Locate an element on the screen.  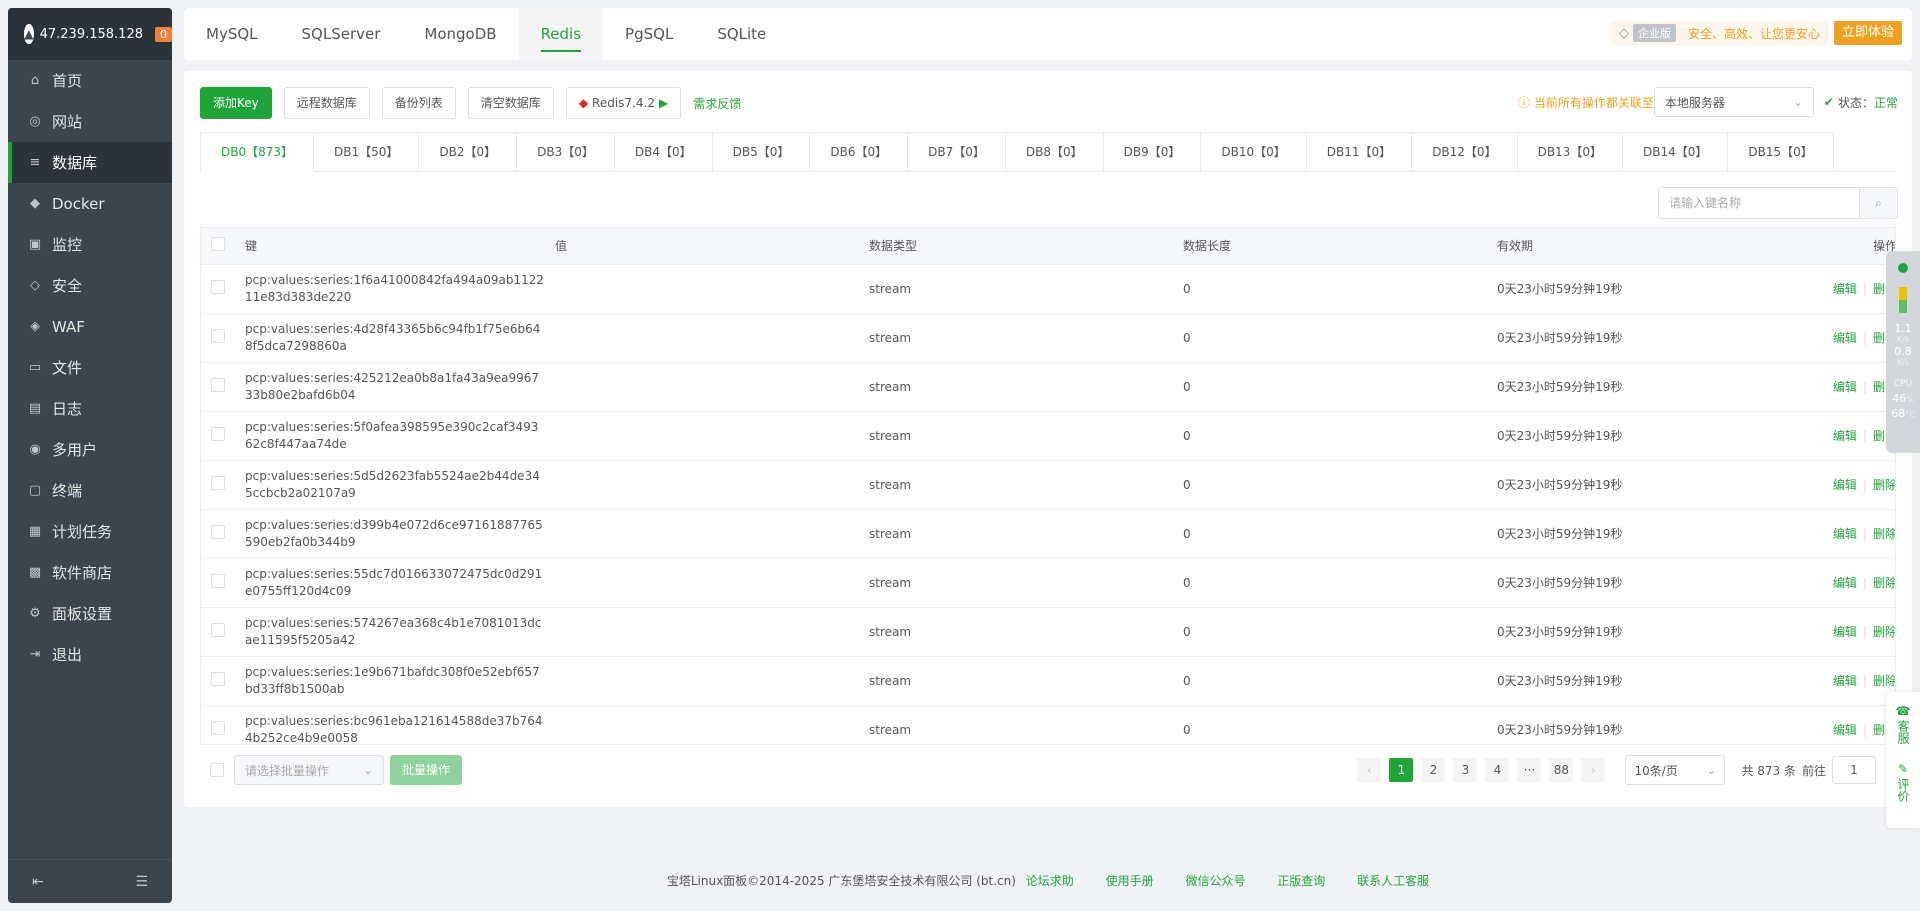
key-search-input is located at coordinates (1759, 203).